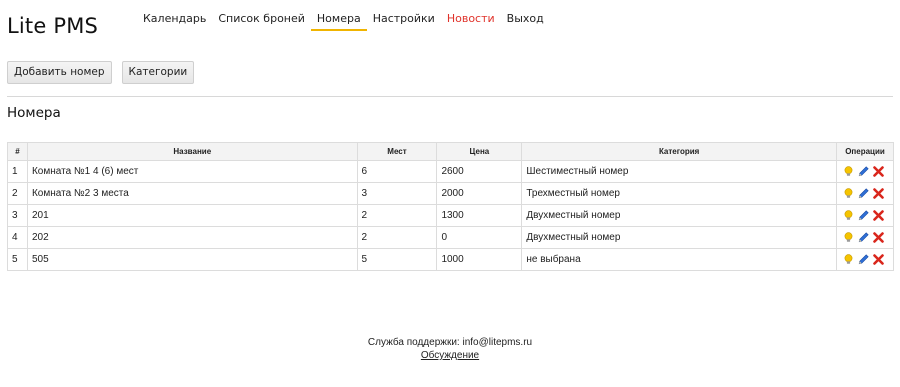  Describe the element at coordinates (192, 151) in the screenshot. I see `header-name: Название` at that location.